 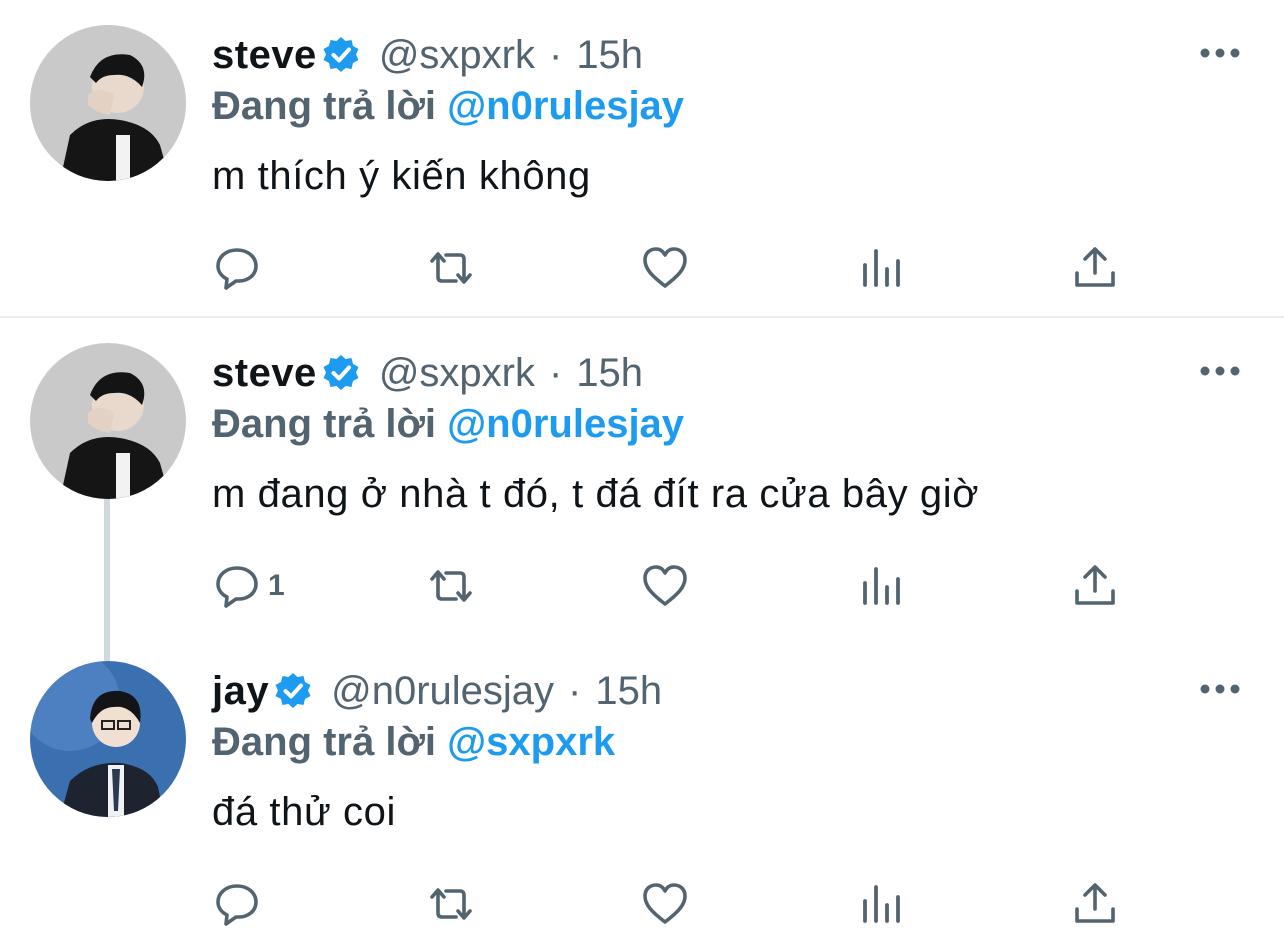 I want to click on tweet-header: jay @n0rulesjay · 15h, so click(x=437, y=691).